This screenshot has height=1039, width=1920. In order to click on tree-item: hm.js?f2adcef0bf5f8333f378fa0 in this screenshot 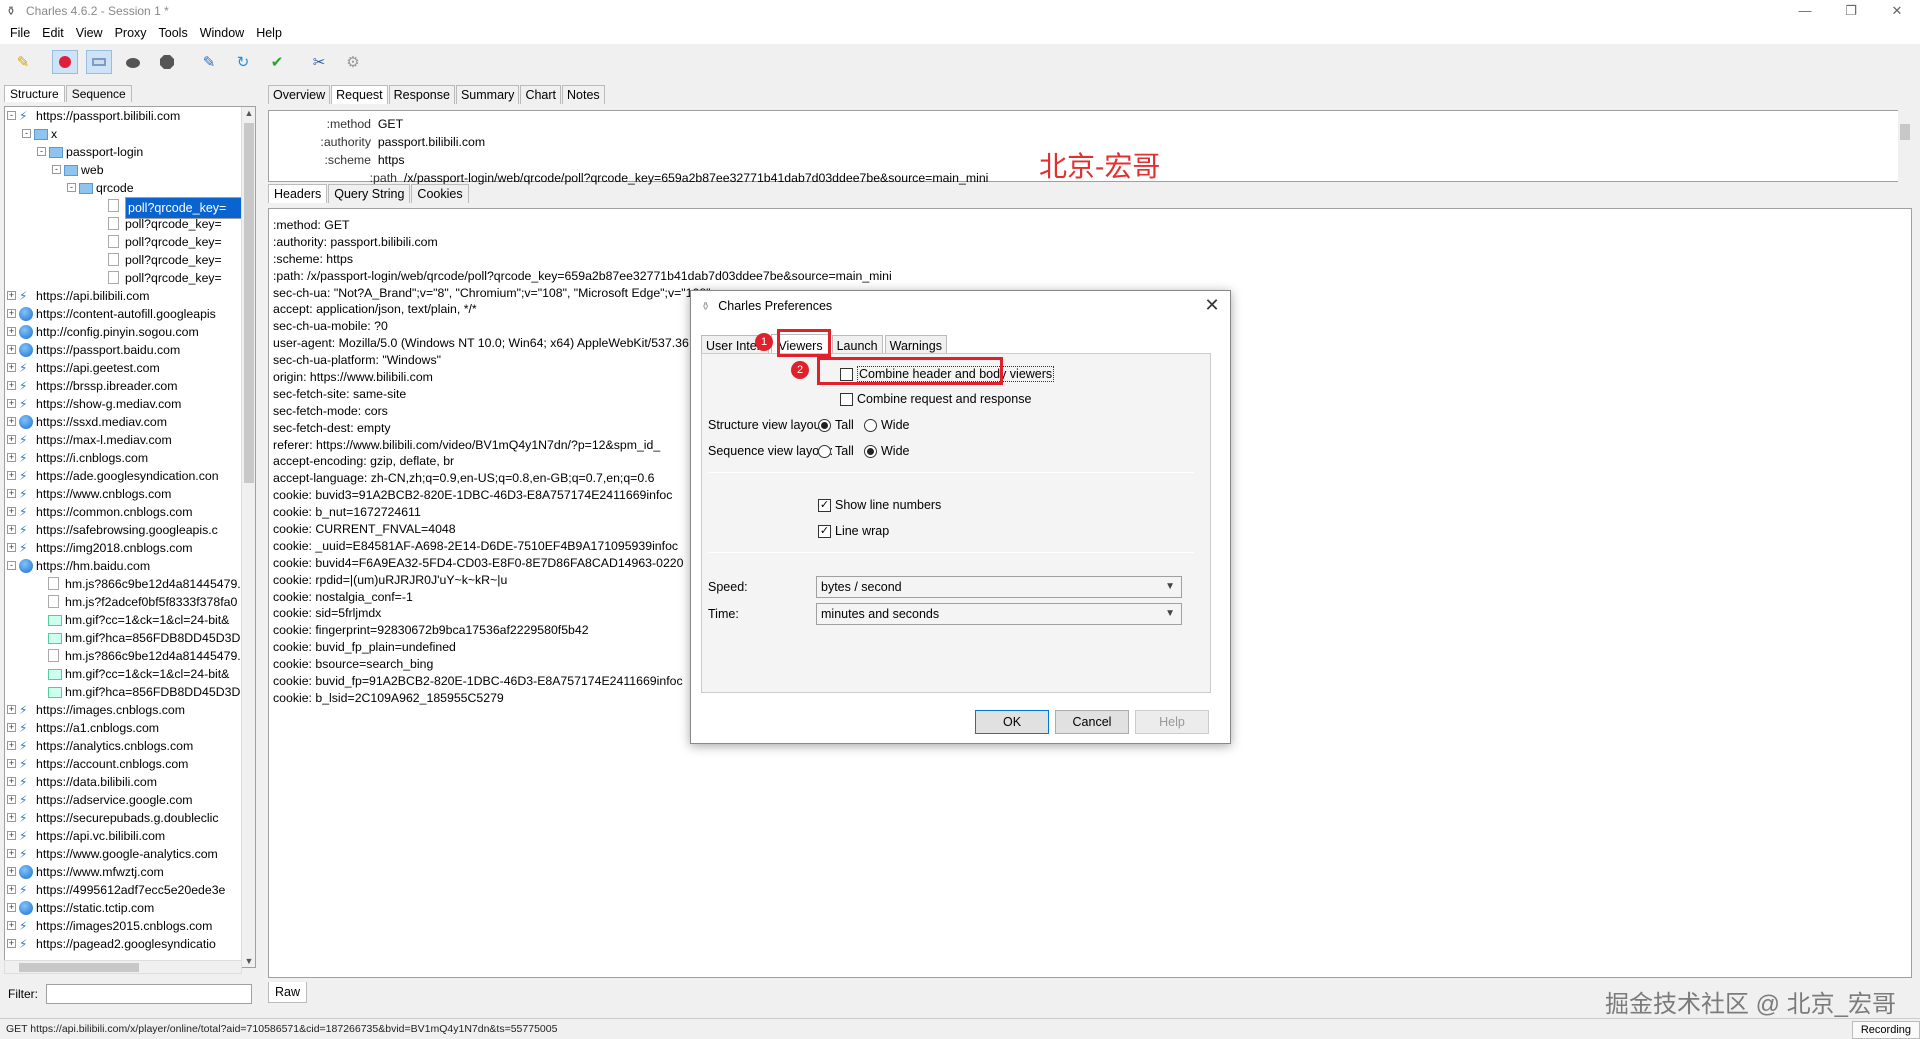, I will do `click(130, 602)`.